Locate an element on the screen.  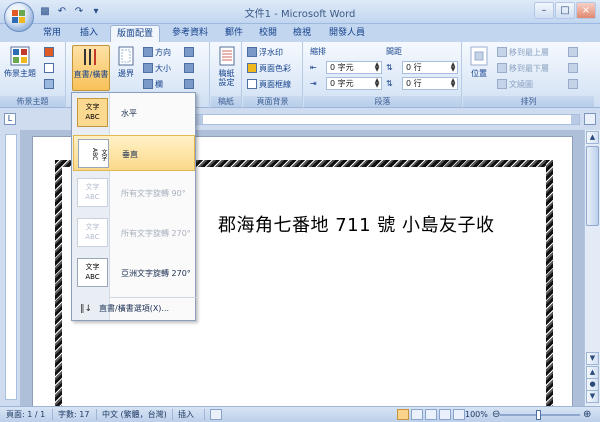
text-direction-button: 直書/橫書 is located at coordinates (91, 68).